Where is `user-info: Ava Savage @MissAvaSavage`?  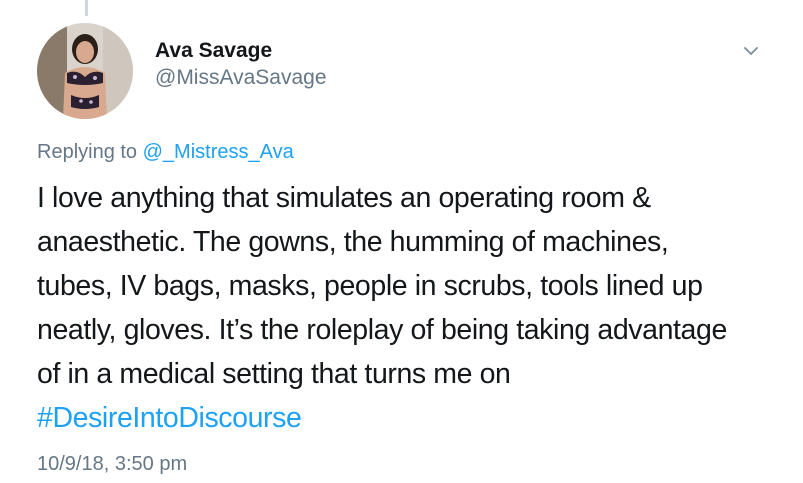
user-info: Ava Savage @MissAvaSavage is located at coordinates (241, 65).